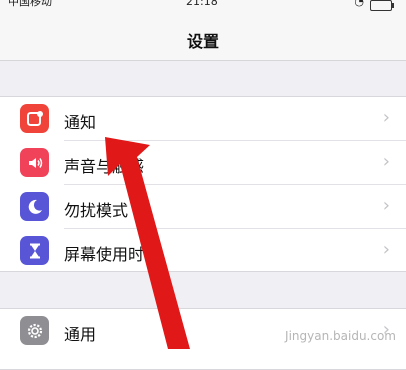 This screenshot has width=406, height=370. Describe the element at coordinates (80, 334) in the screenshot. I see `settings-row-label: 通用` at that location.